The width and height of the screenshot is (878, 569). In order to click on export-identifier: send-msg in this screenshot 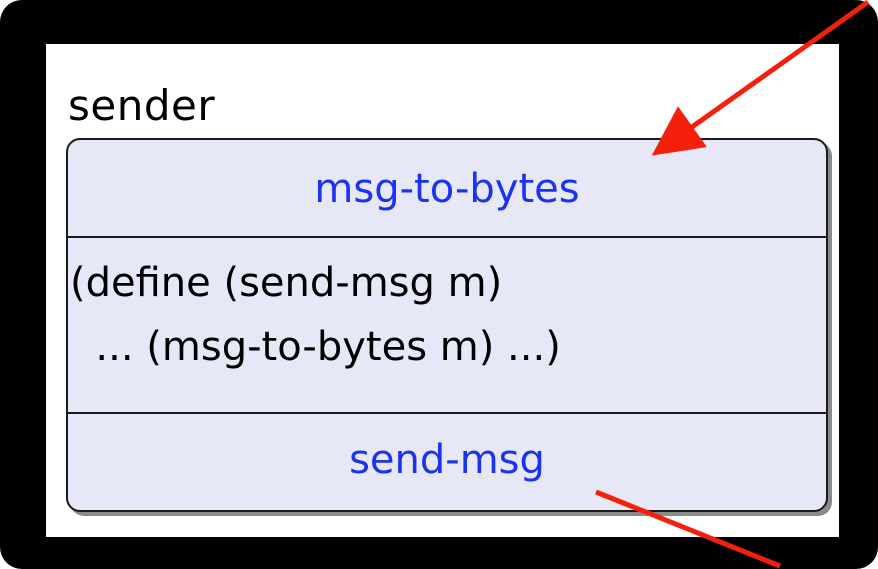, I will do `click(447, 460)`.